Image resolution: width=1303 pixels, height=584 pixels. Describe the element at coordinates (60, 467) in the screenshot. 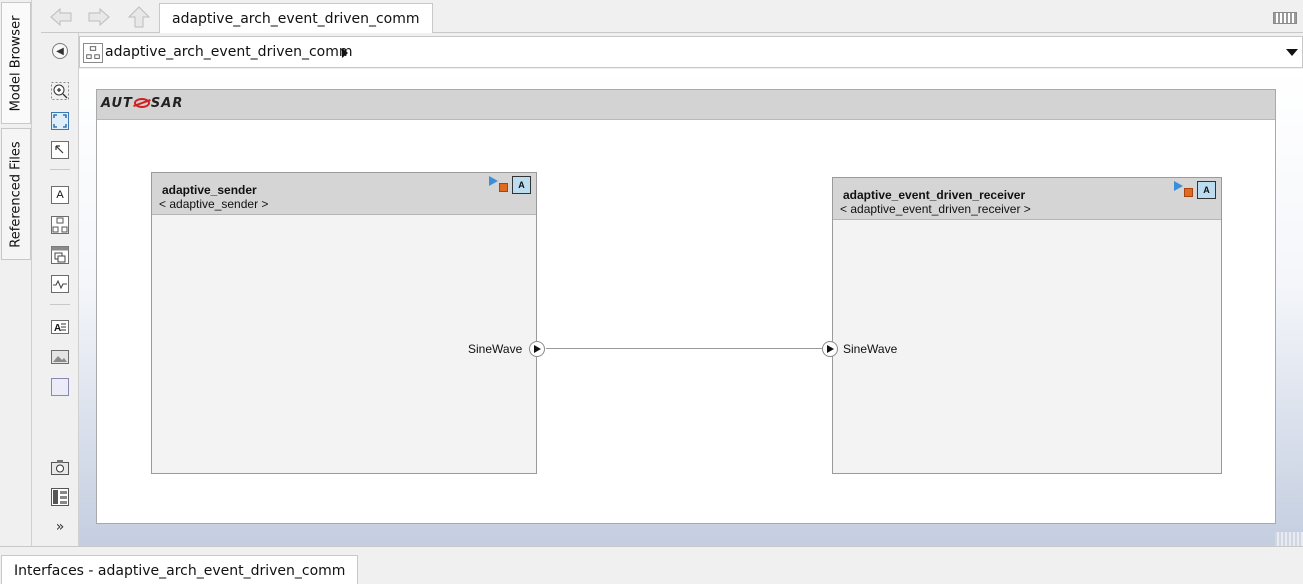

I see `screenshot-icon` at that location.